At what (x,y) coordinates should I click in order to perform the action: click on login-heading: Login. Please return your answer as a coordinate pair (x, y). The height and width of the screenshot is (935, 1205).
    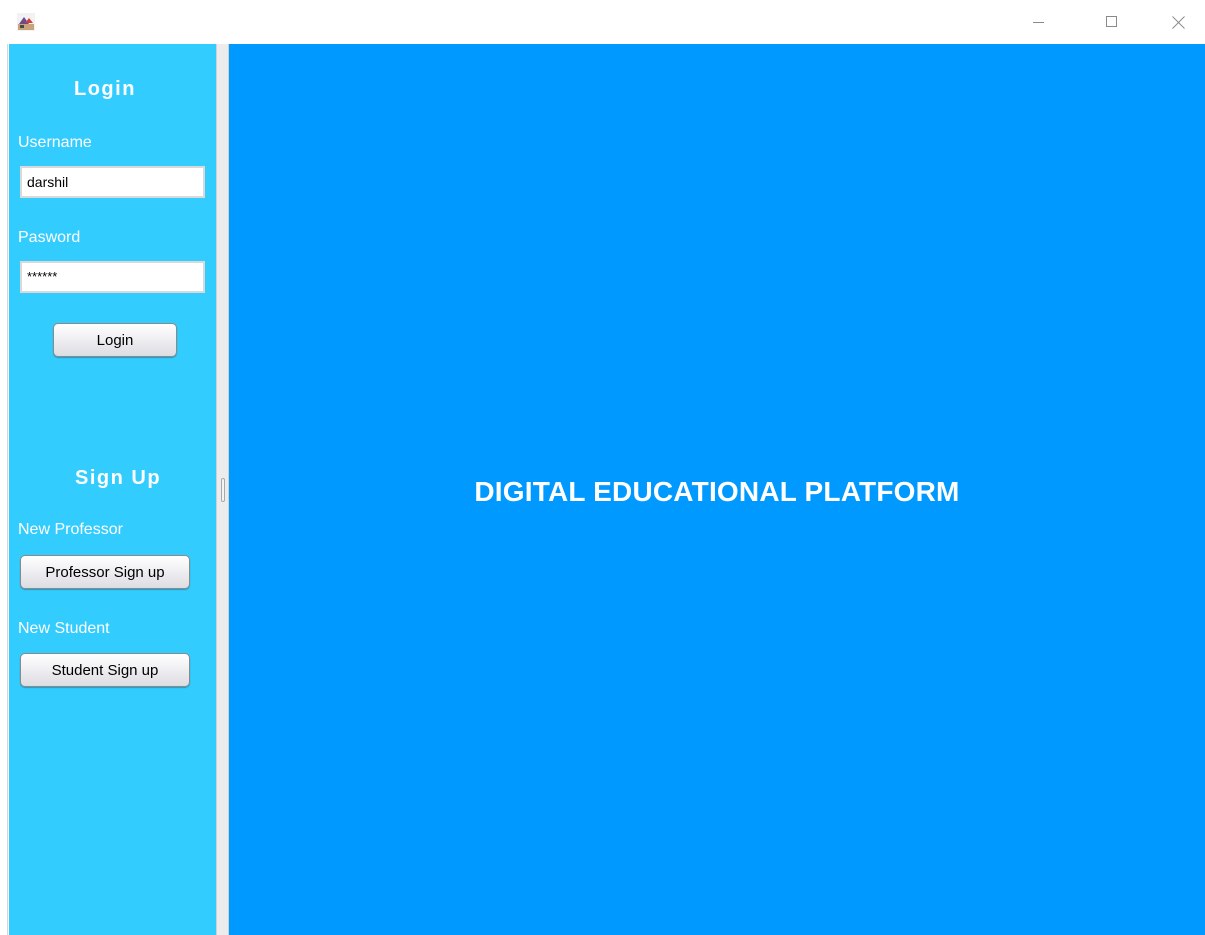
    Looking at the image, I should click on (105, 89).